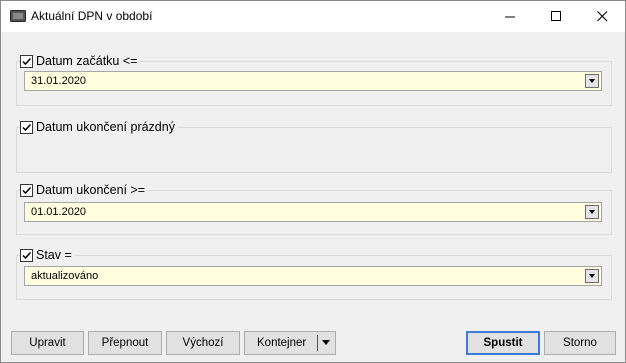 Image resolution: width=626 pixels, height=363 pixels. Describe the element at coordinates (125, 343) in the screenshot. I see `switch-button: Přepnout` at that location.